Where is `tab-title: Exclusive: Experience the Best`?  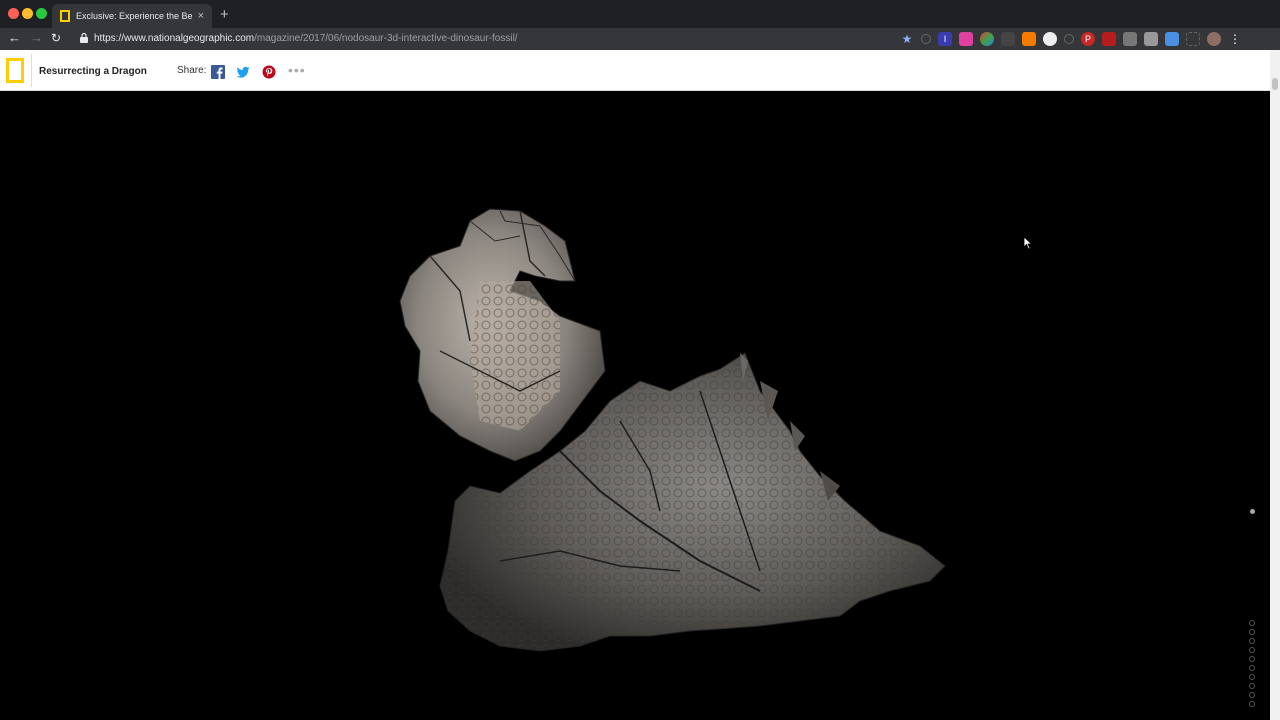
tab-title: Exclusive: Experience the Best is located at coordinates (134, 16).